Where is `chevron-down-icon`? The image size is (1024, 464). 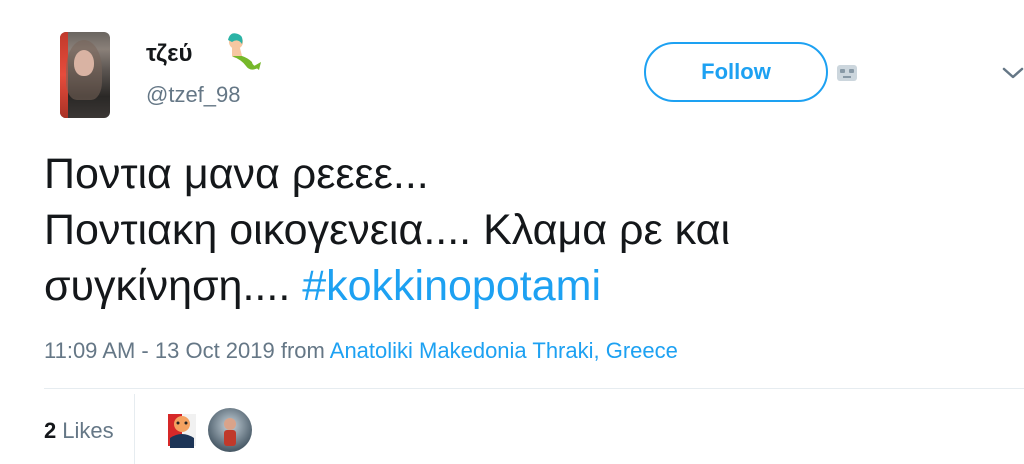
chevron-down-icon is located at coordinates (1013, 73).